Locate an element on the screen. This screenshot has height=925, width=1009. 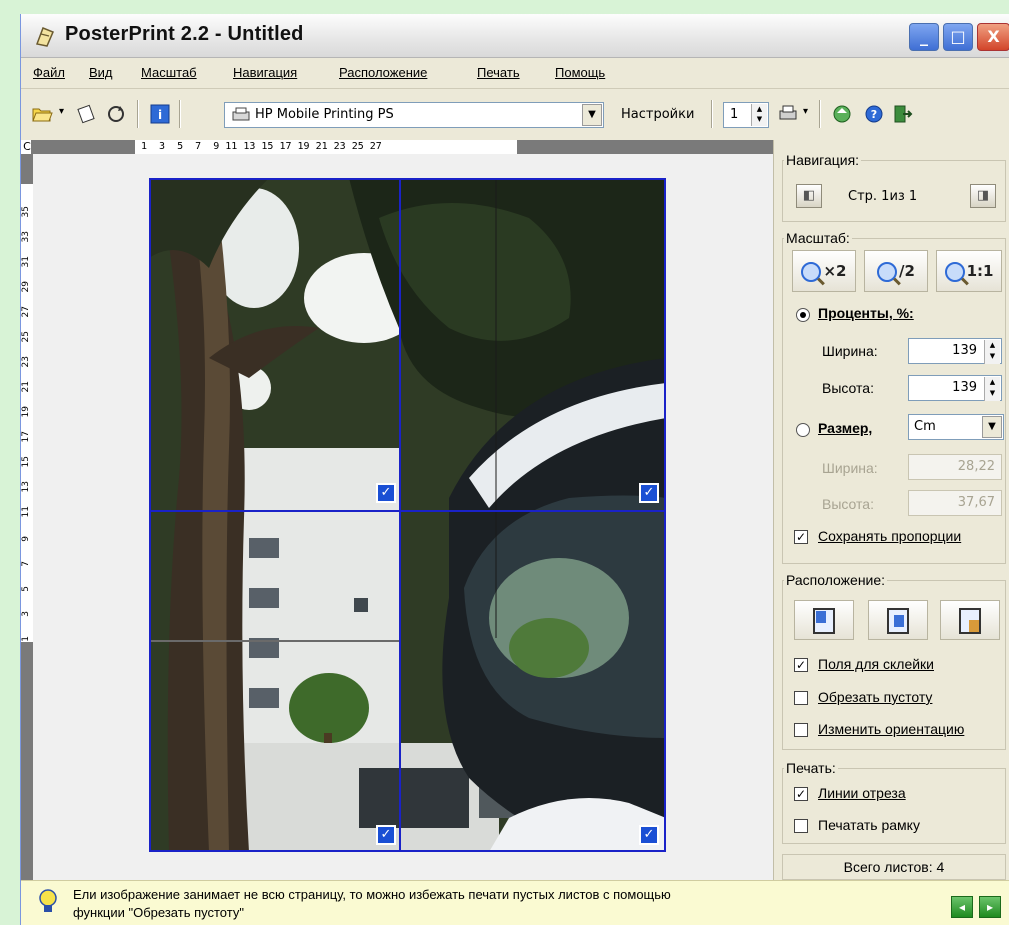
height-percent-label: Высота: is located at coordinates (848, 388).